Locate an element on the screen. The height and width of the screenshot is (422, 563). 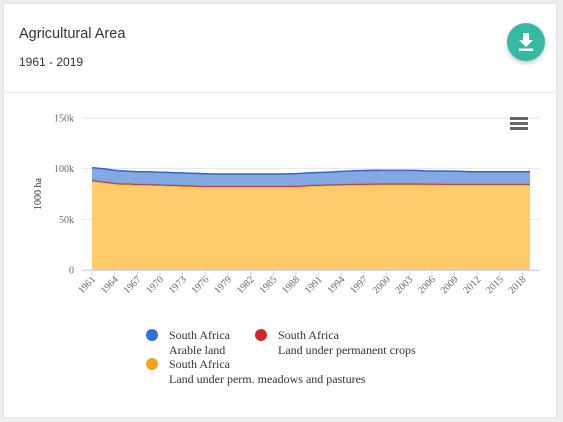
legend-label: South Africa Arable land is located at coordinates (199, 343).